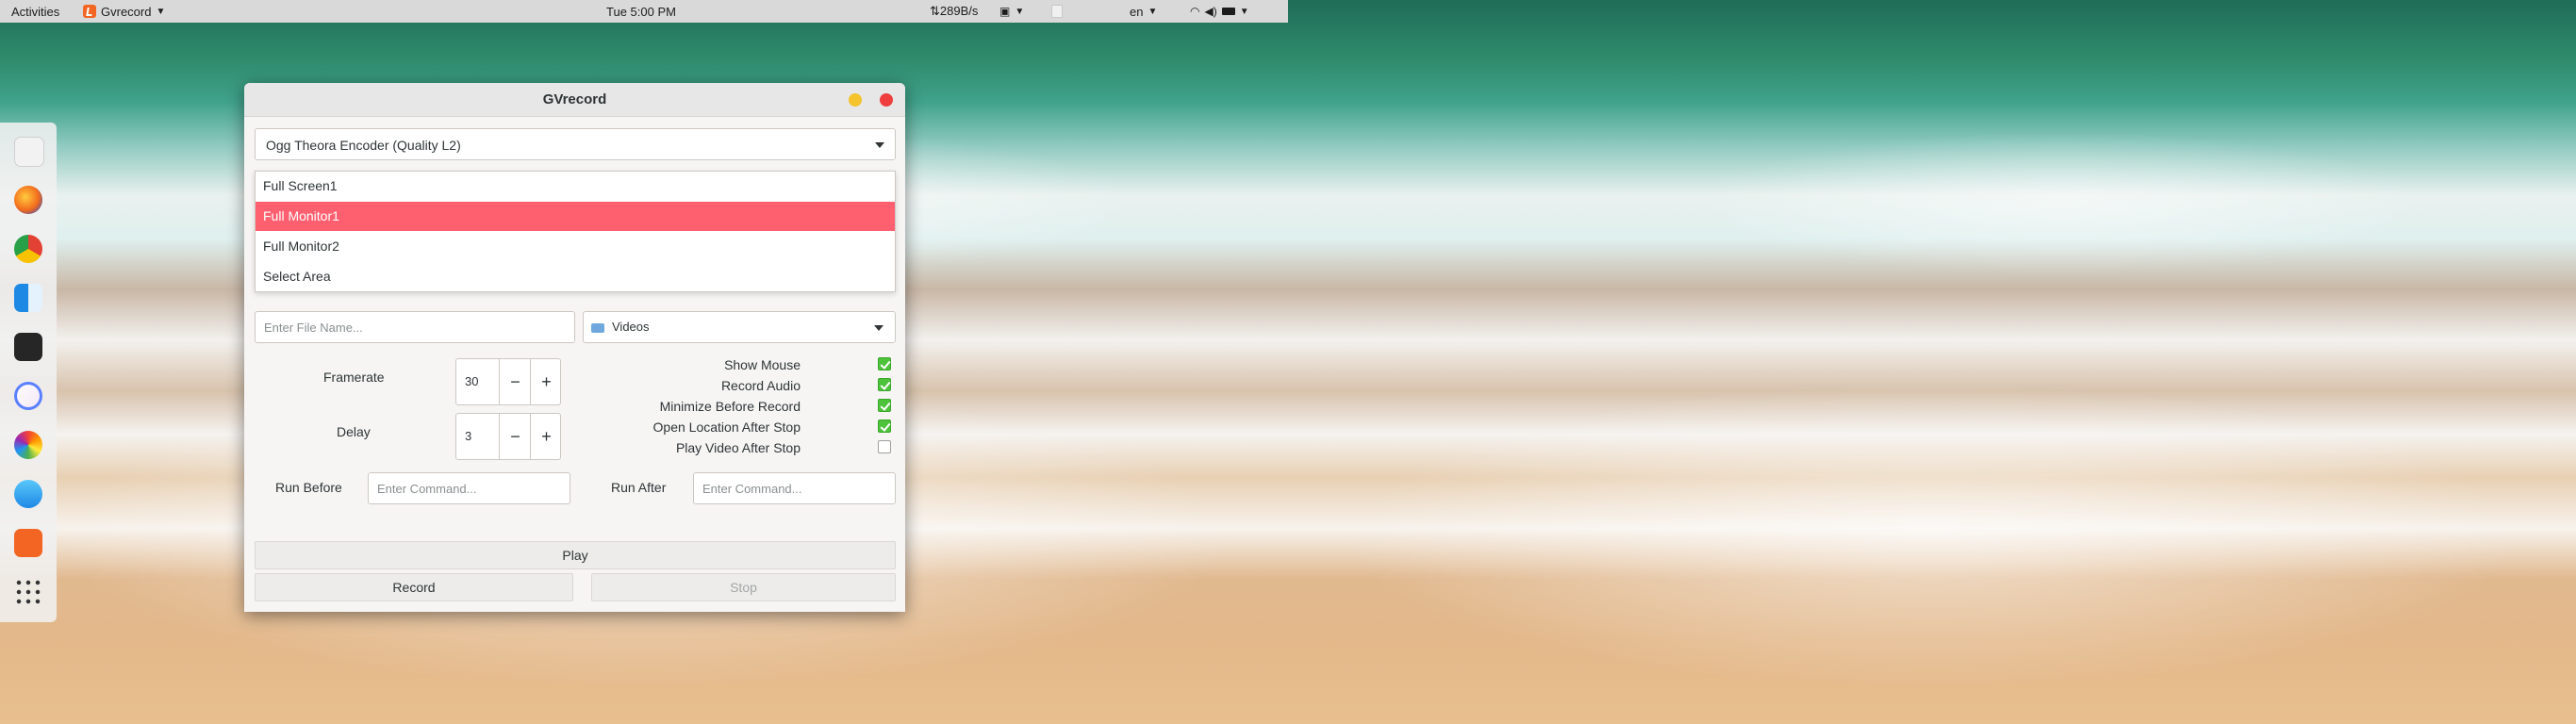 This screenshot has width=2576, height=724. I want to click on language-indicator: en ▼, so click(1143, 11).